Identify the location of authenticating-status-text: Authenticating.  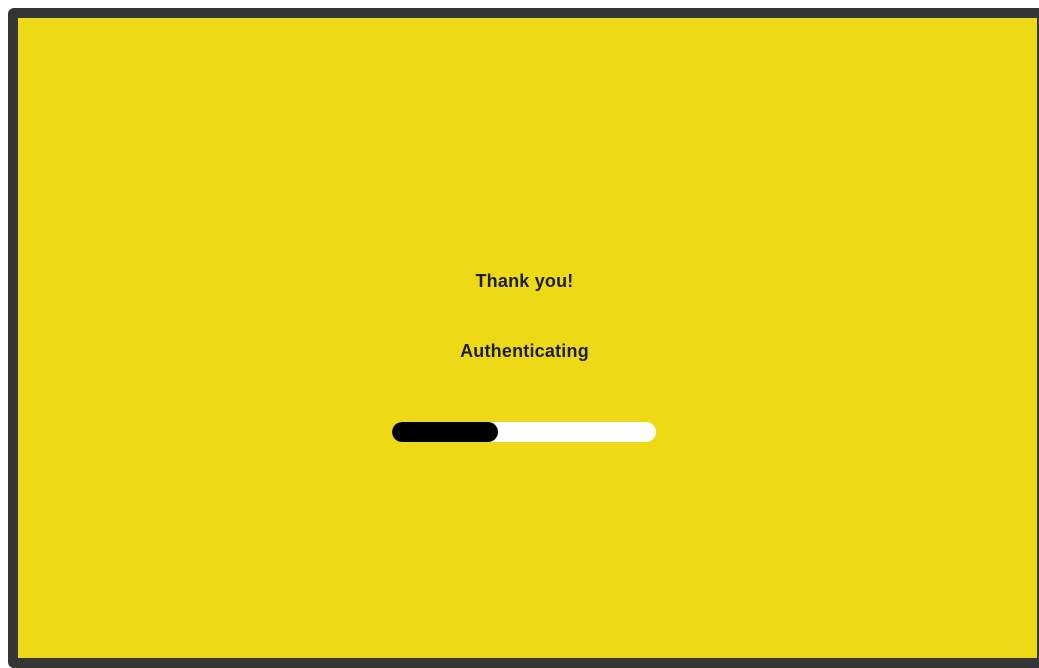
(524, 351).